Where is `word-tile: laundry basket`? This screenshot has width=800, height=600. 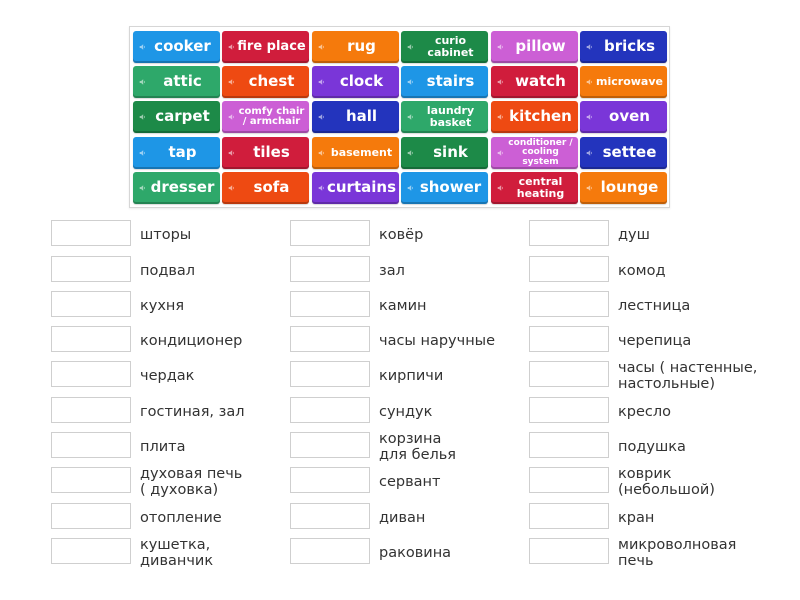 word-tile: laundry basket is located at coordinates (444, 117).